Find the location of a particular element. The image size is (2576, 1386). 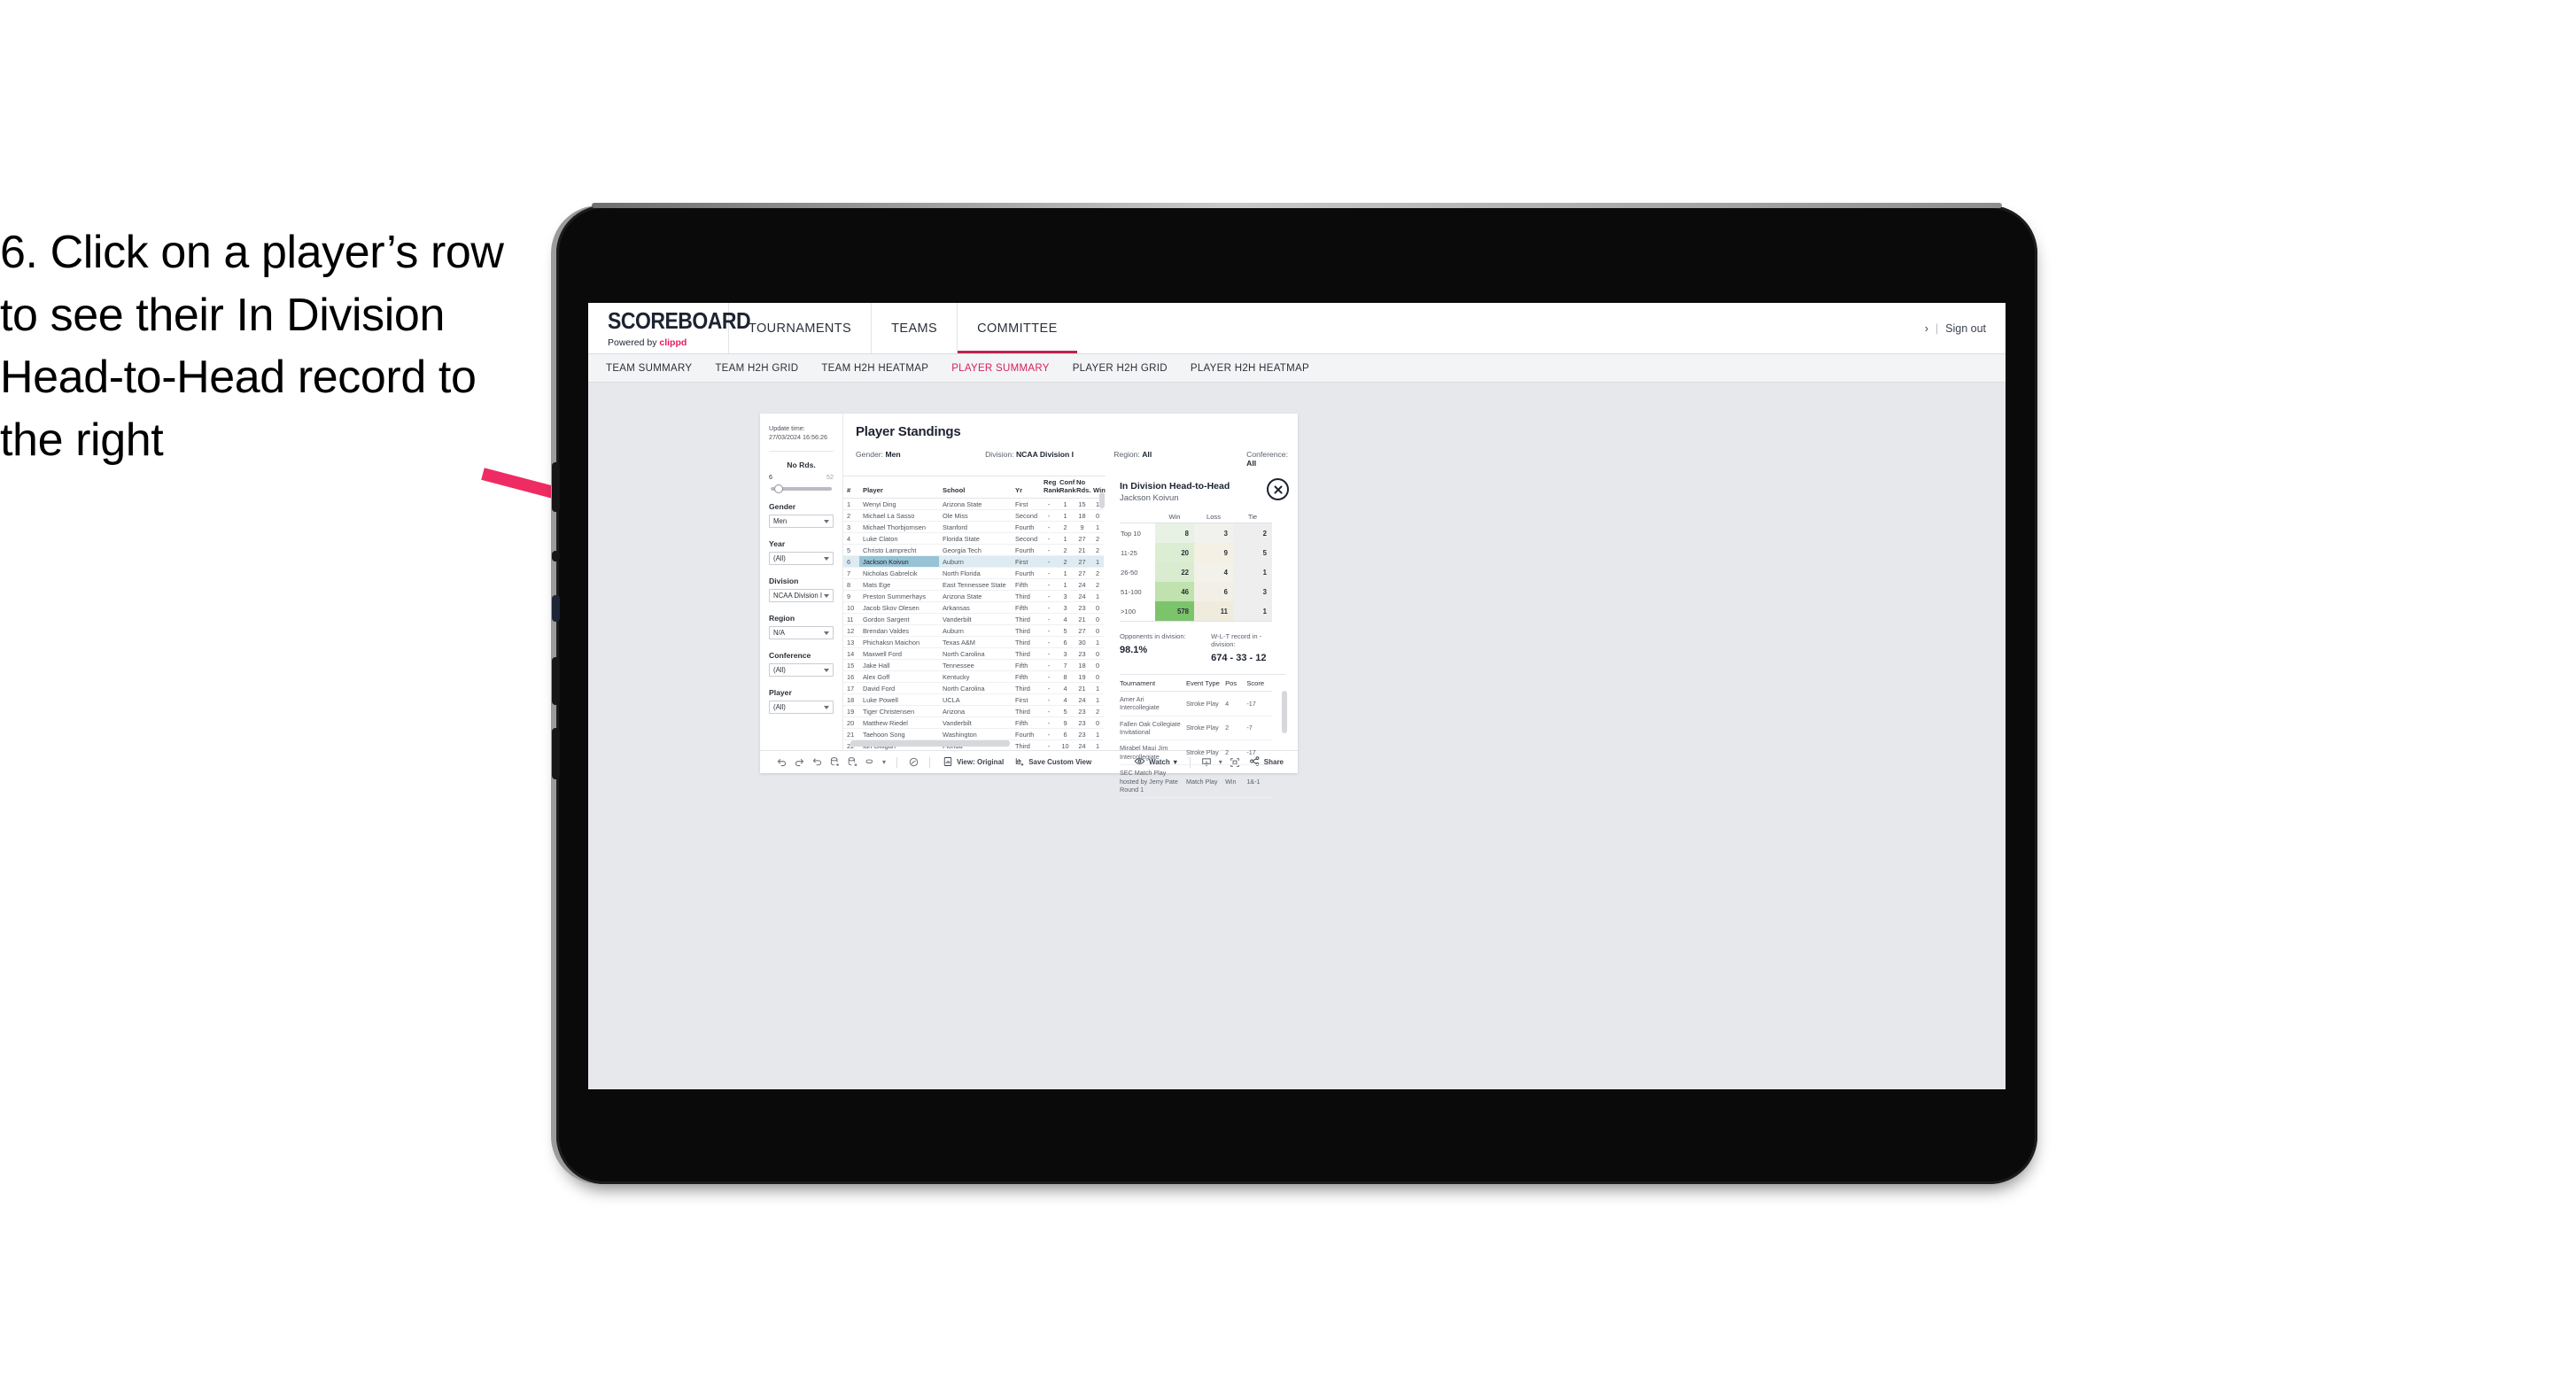

table-vertical-scrollbar is located at coordinates (1102, 500).